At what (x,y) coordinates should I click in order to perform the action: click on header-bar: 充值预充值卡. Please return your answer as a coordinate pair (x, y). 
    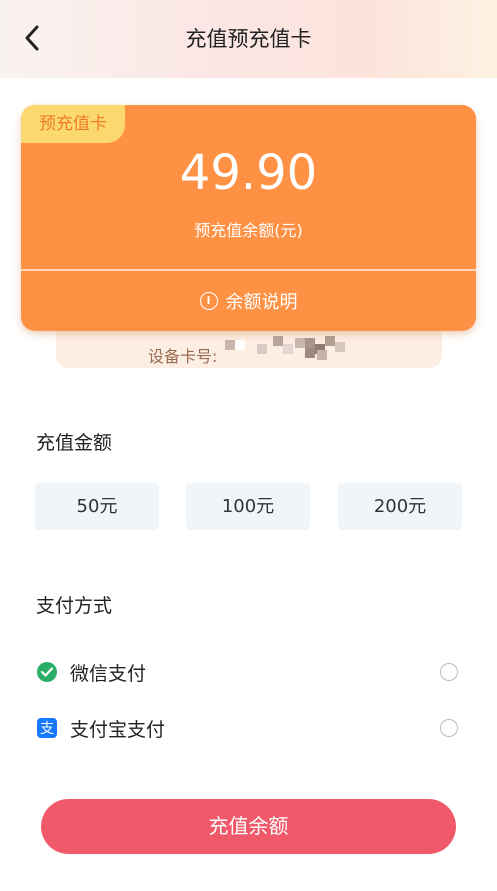
    Looking at the image, I should click on (248, 39).